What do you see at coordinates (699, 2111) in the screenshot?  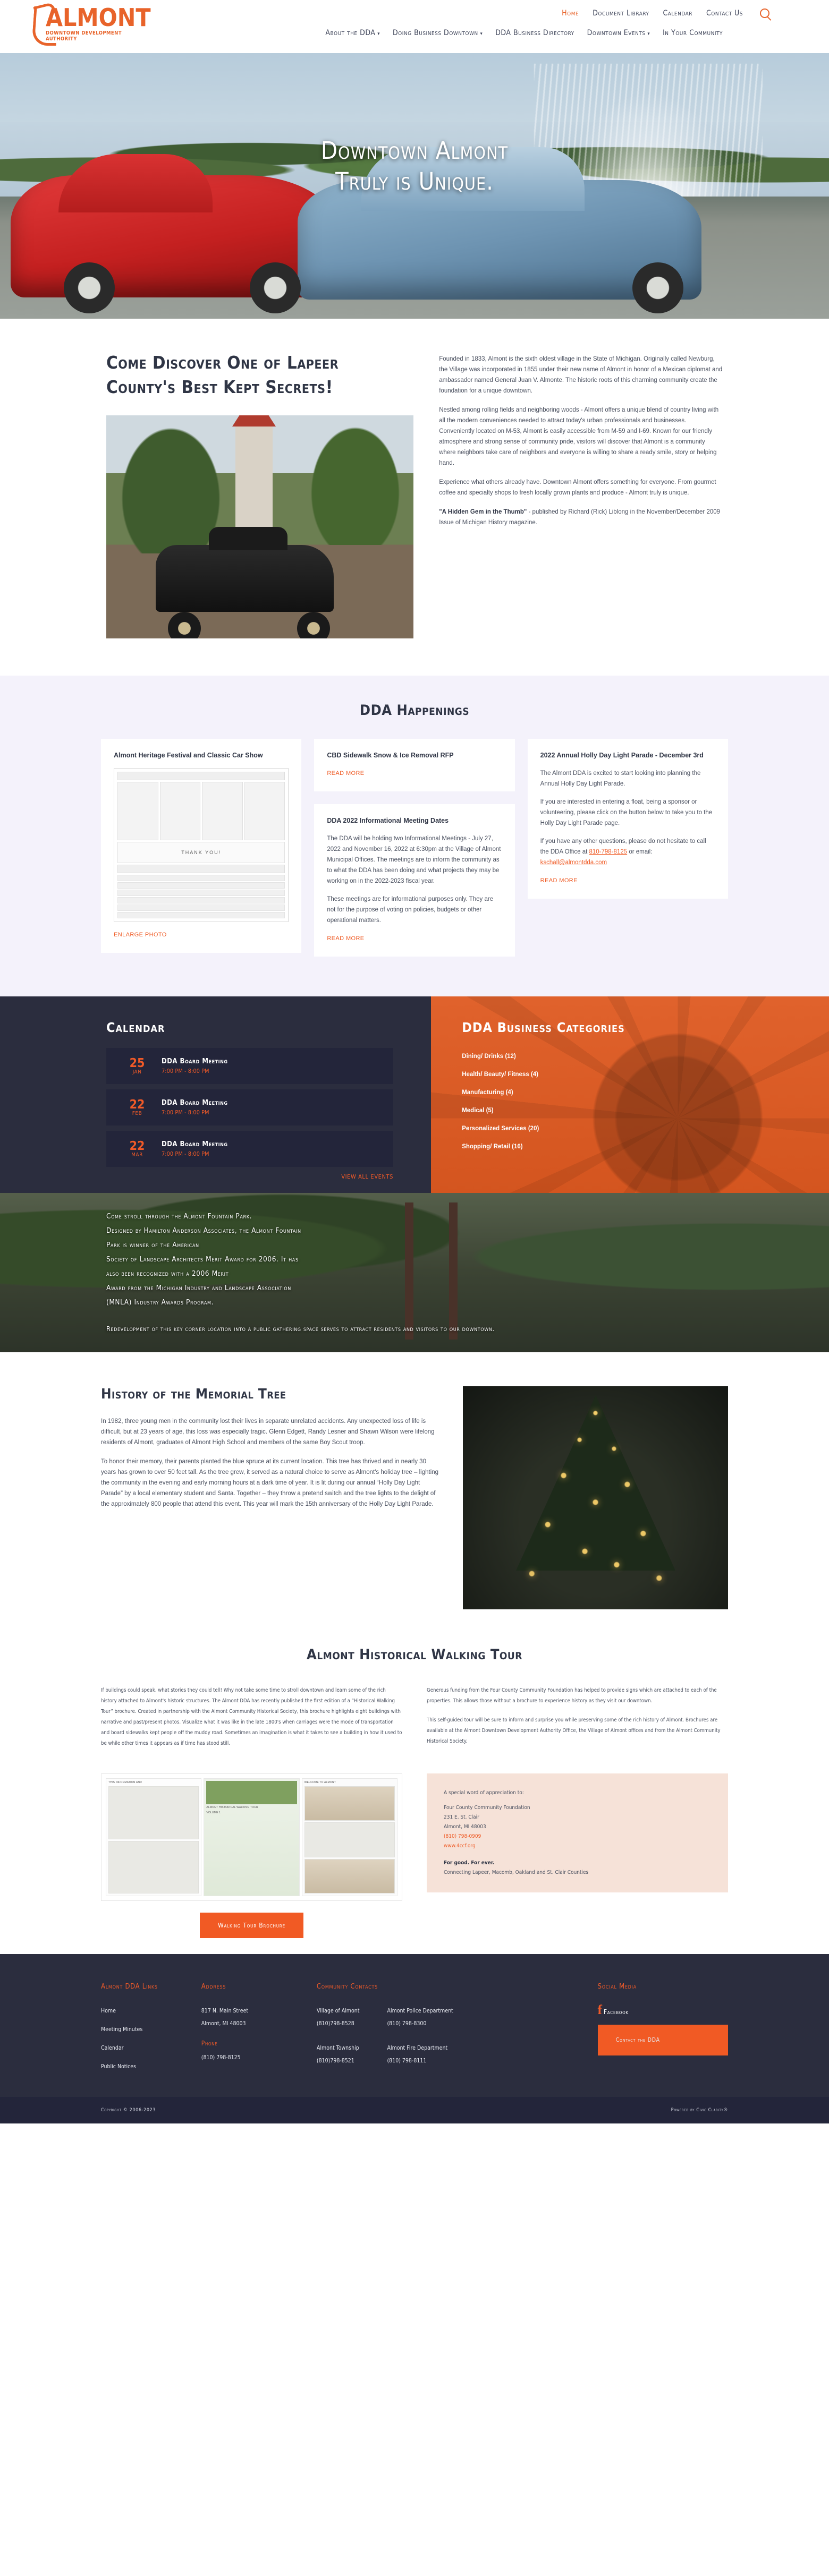 I see `powered-by-text: Powered by Civic Clarity®` at bounding box center [699, 2111].